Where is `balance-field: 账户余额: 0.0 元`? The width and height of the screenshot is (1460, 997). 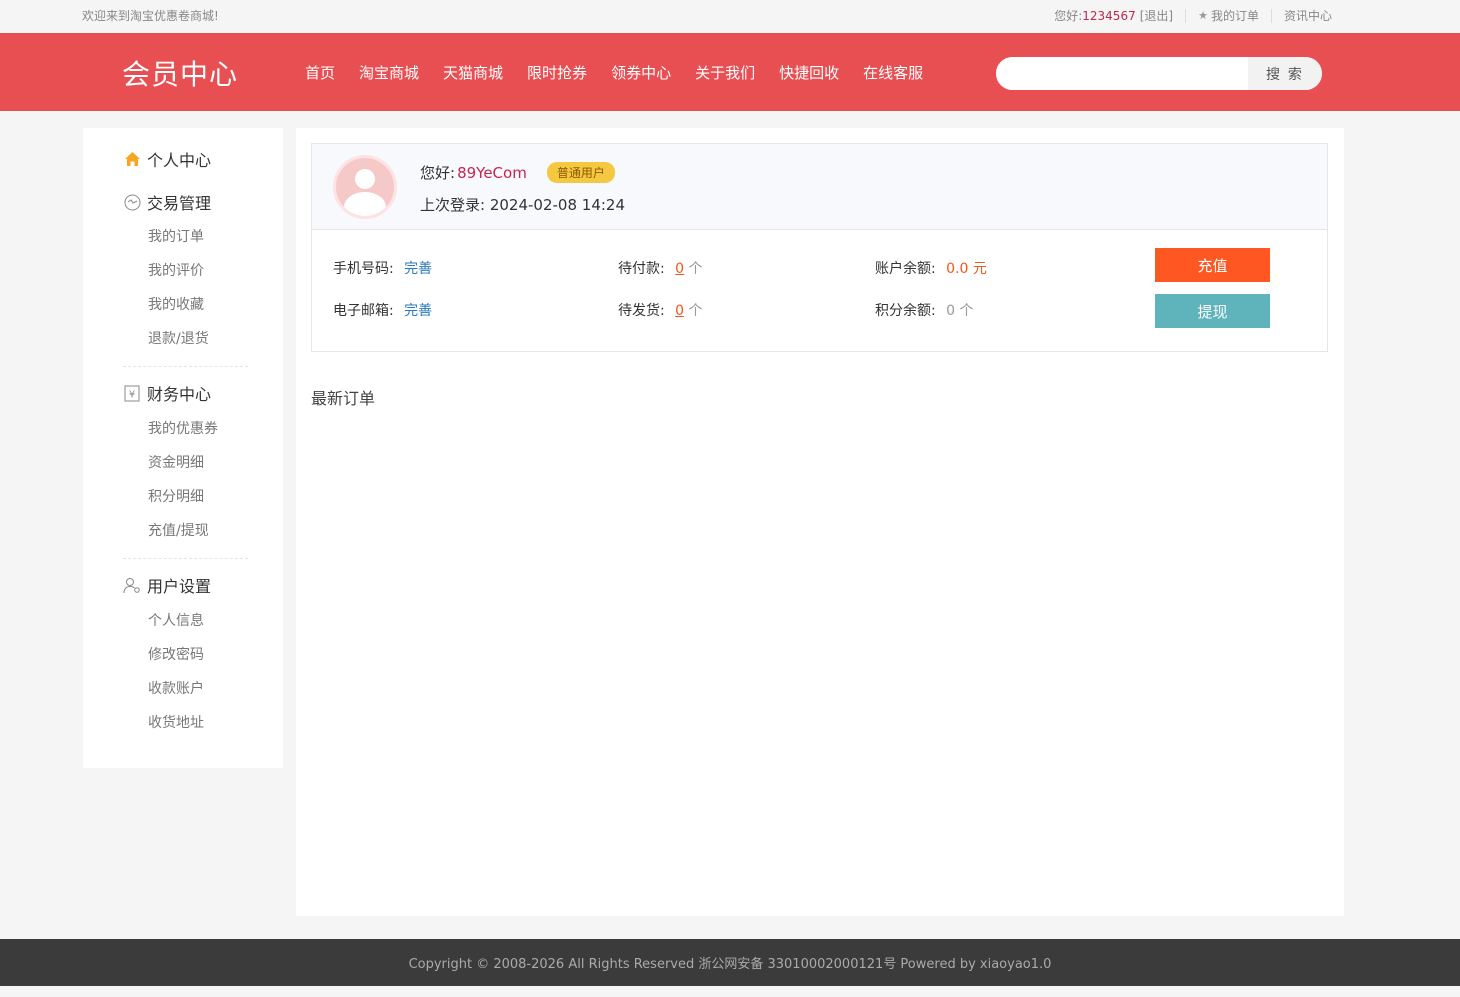 balance-field: 账户余额: 0.0 元 is located at coordinates (931, 268).